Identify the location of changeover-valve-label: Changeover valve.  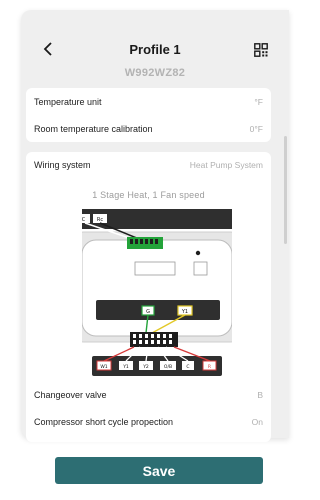
(70, 394).